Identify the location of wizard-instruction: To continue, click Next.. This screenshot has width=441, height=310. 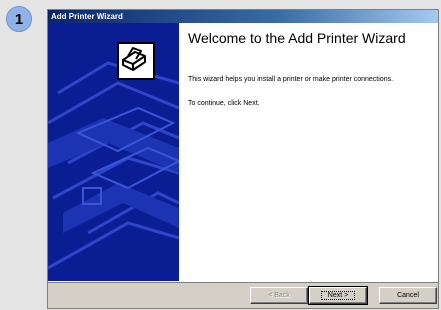
(224, 103).